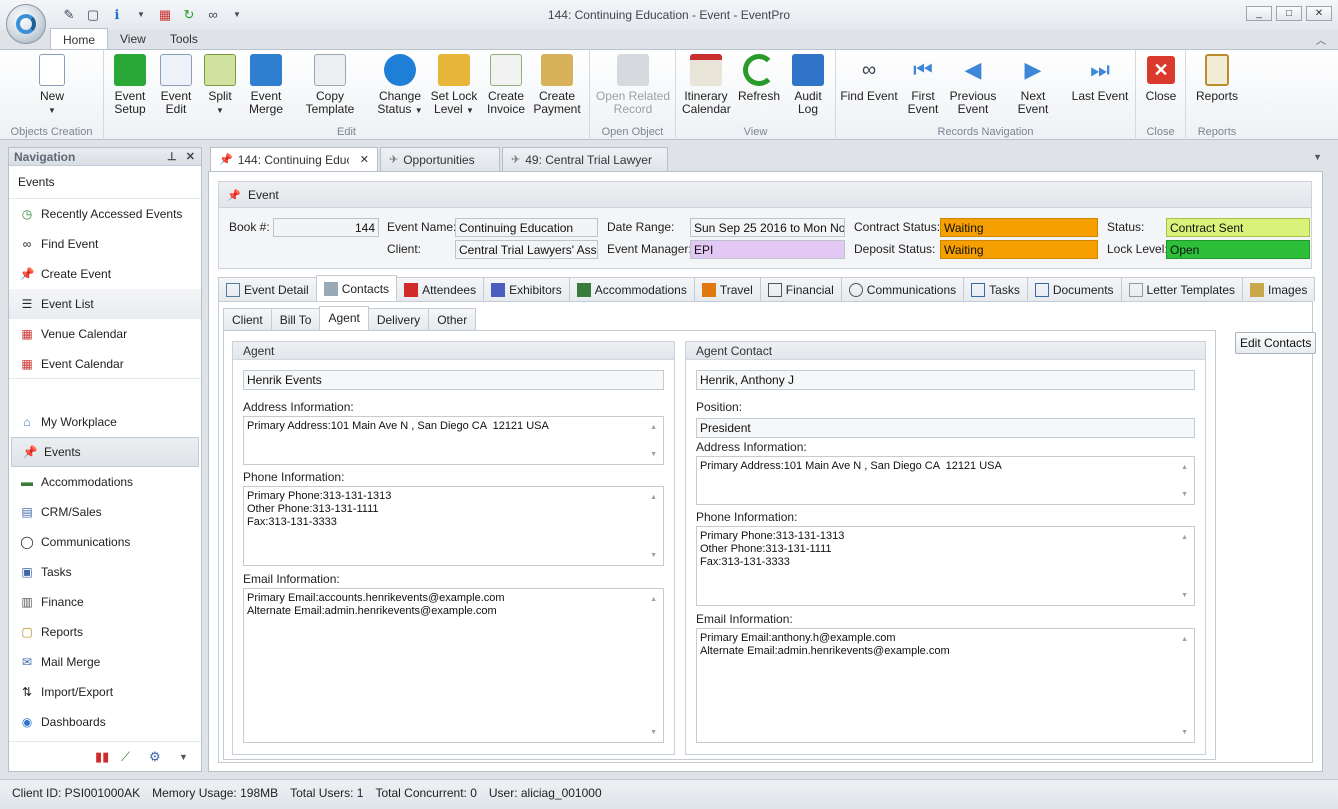  I want to click on nav-module-reports: ▢ Reports, so click(105, 632).